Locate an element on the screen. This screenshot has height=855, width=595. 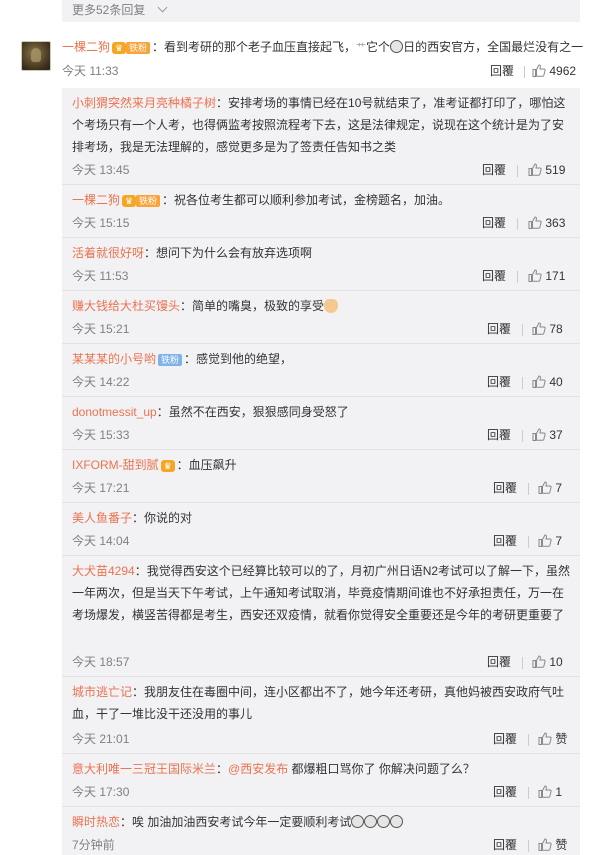
more-replies-button: 更多52条回复 is located at coordinates (321, 11).